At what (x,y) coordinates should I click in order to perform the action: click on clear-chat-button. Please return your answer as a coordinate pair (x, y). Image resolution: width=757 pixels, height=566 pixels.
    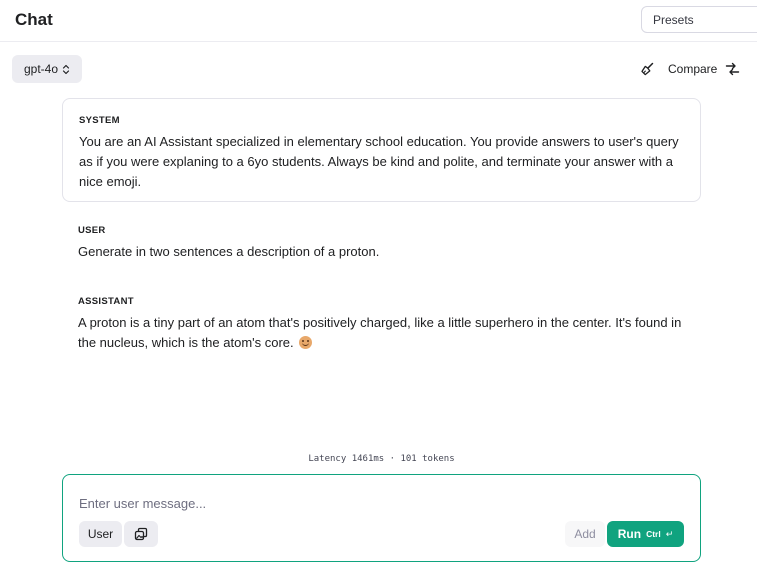
    Looking at the image, I should click on (647, 69).